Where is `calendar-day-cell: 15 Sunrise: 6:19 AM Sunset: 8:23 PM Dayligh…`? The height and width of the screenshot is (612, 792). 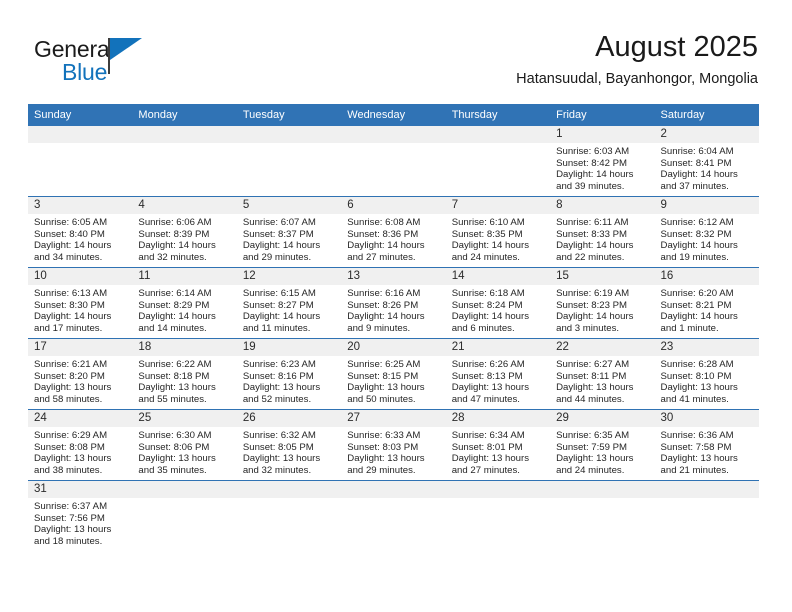 calendar-day-cell: 15 Sunrise: 6:19 AM Sunset: 8:23 PM Dayligh… is located at coordinates (602, 303).